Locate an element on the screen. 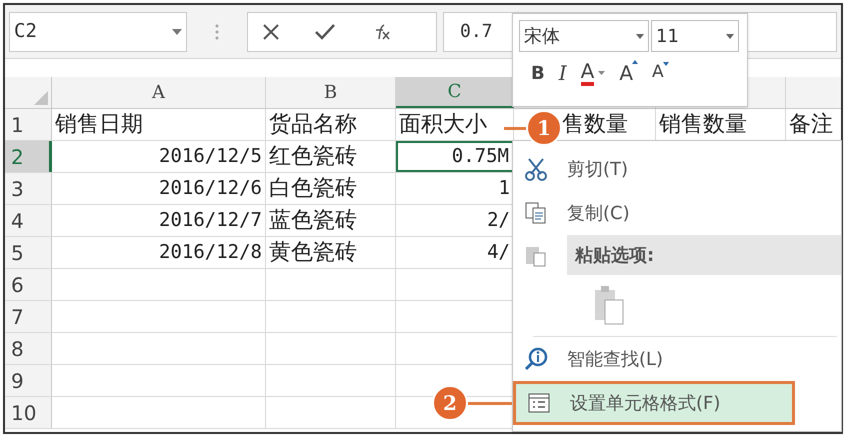 This screenshot has width=845, height=438. cell-text: 红色瓷砖 is located at coordinates (313, 157).